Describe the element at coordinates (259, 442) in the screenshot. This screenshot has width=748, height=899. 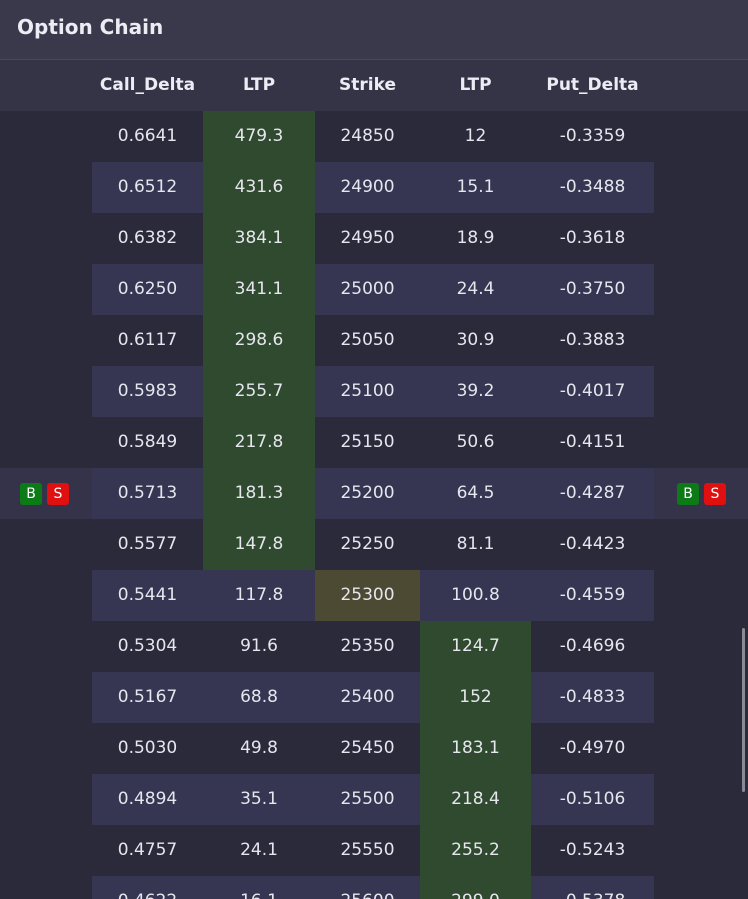
I see `call-ltp-cell: 217.8` at that location.